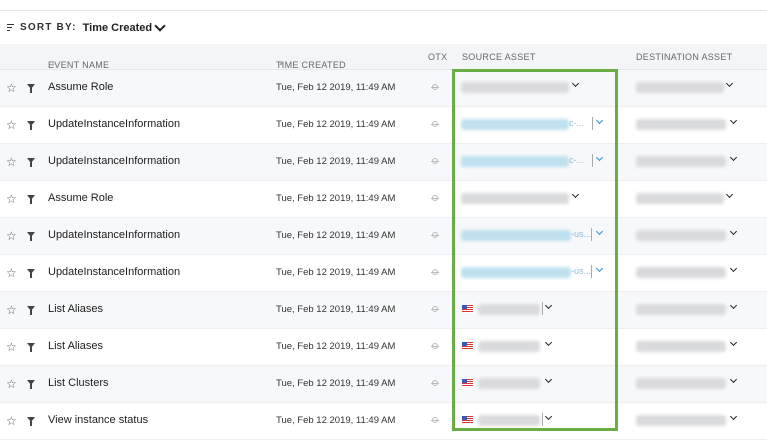 This screenshot has height=440, width=767. What do you see at coordinates (467, 309) in the screenshot?
I see `us-flag-icon` at bounding box center [467, 309].